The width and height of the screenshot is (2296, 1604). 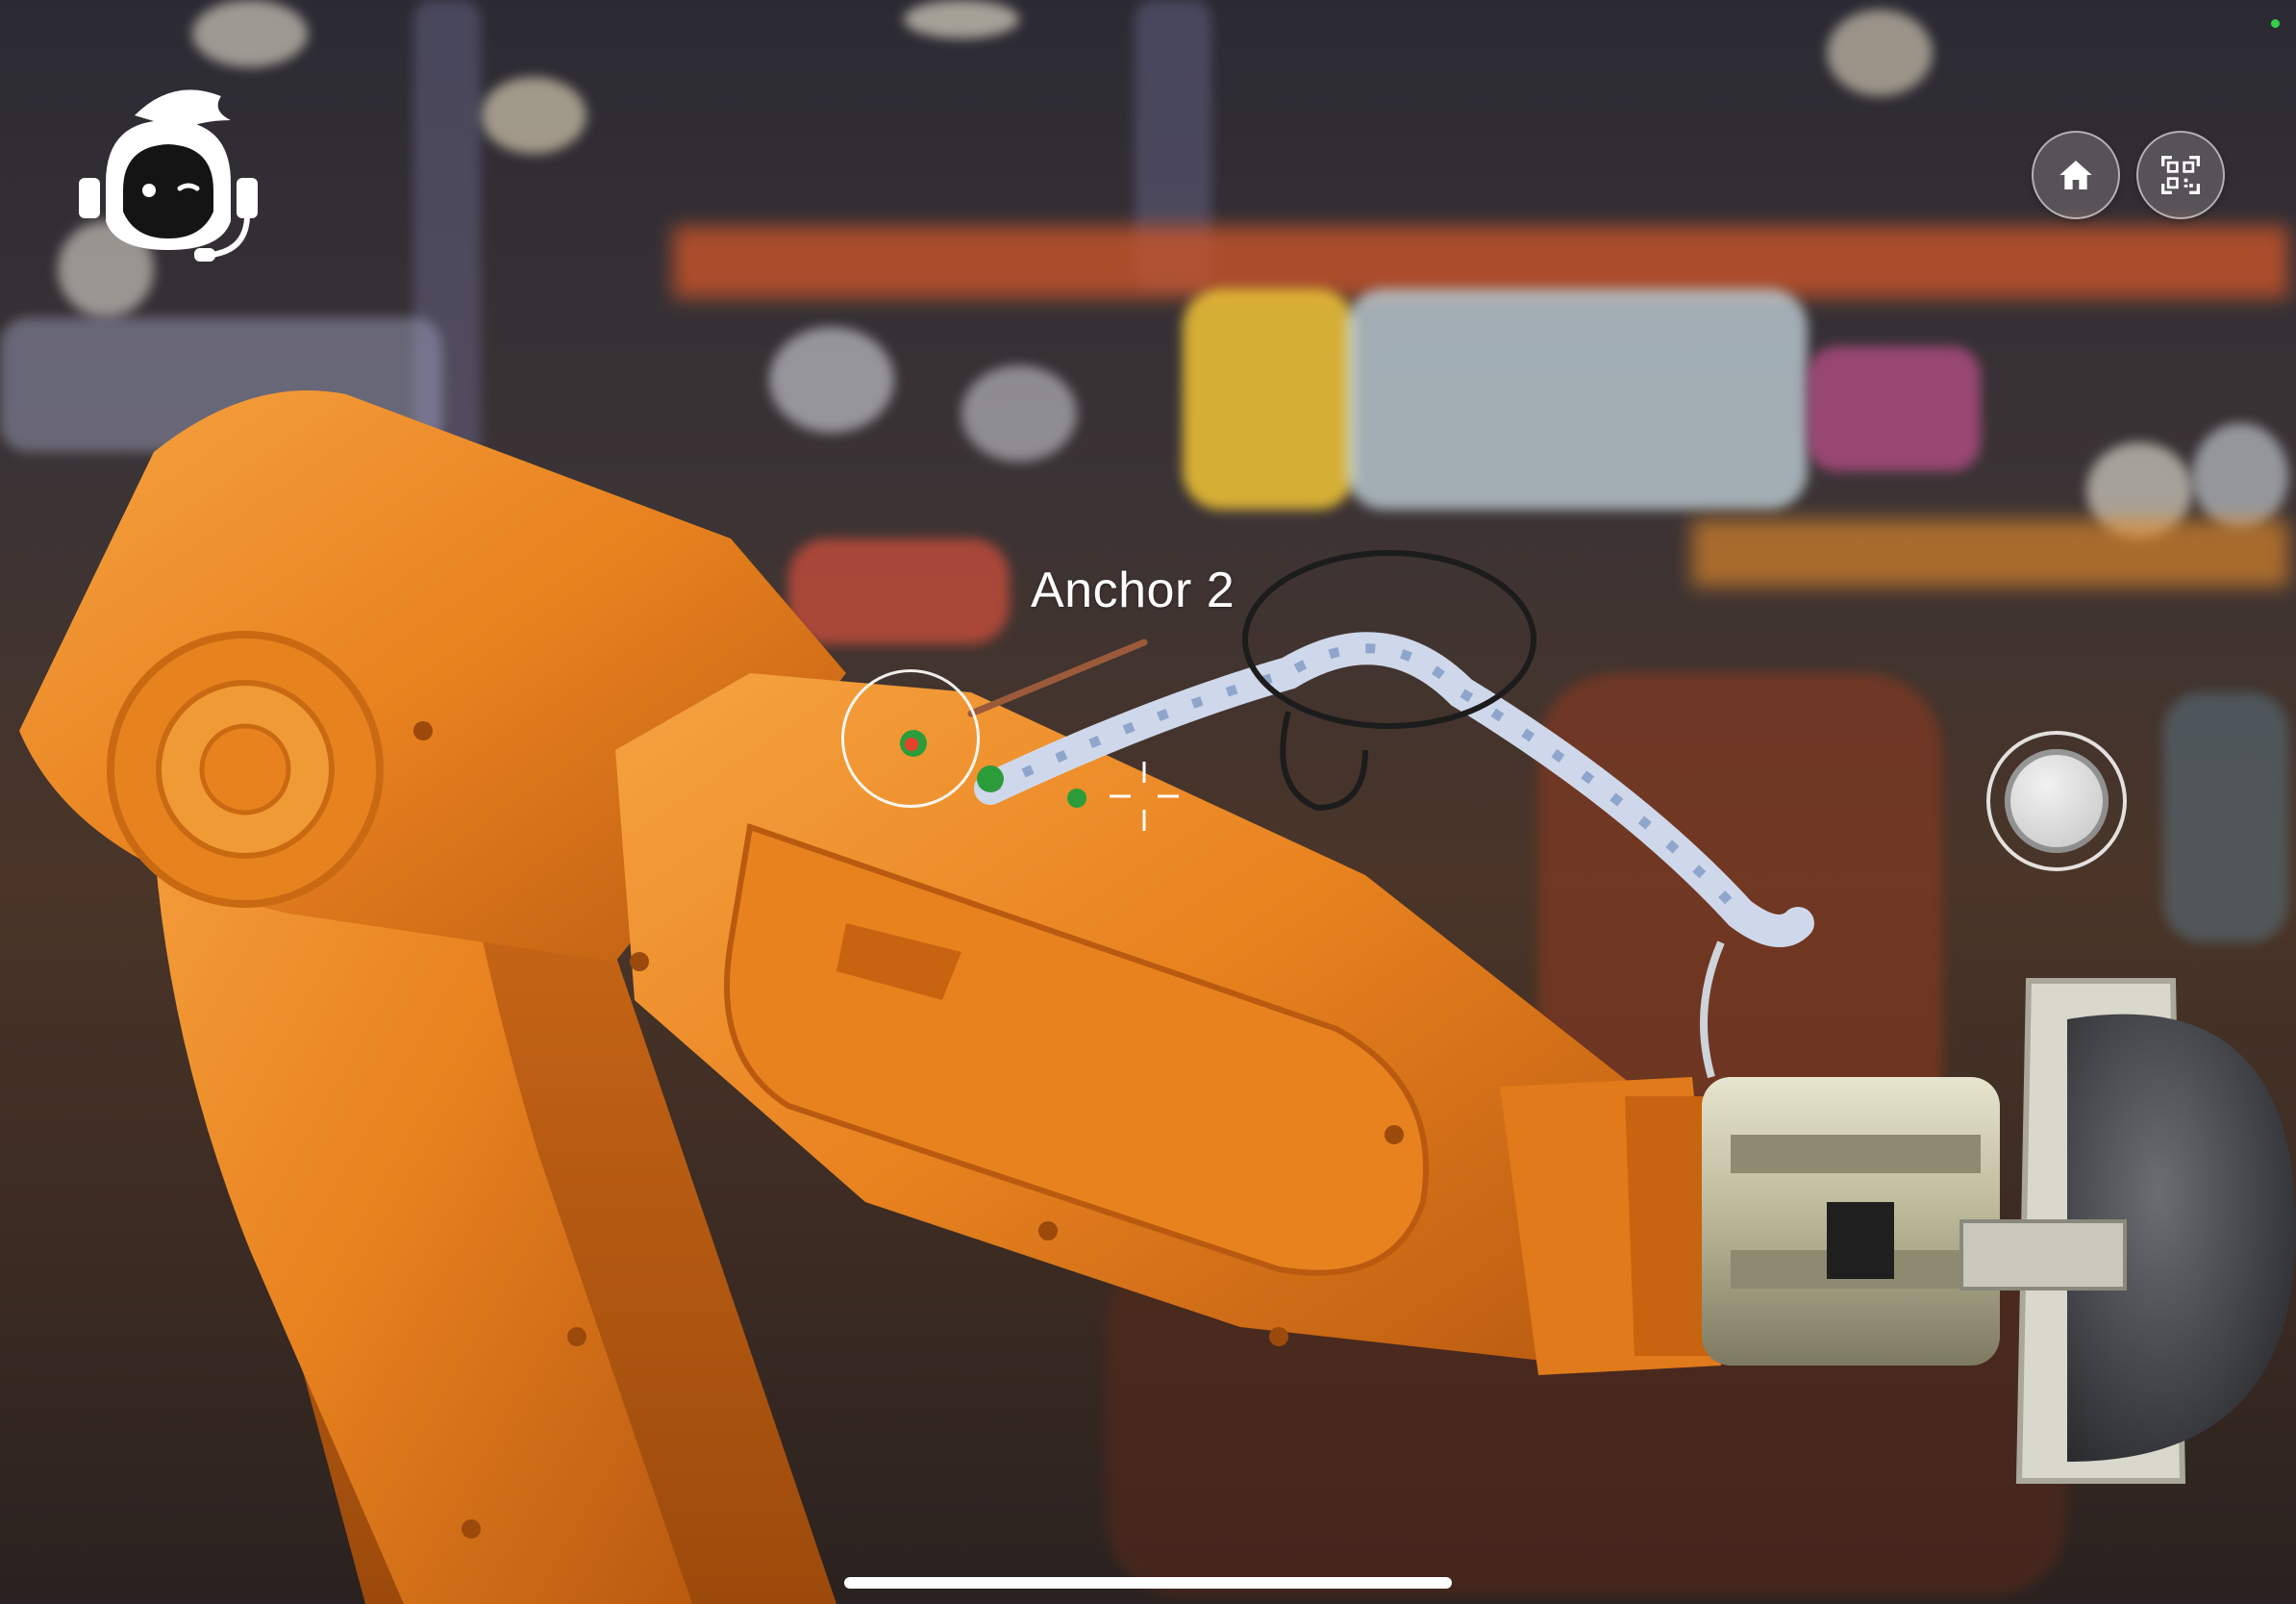 What do you see at coordinates (2275, 23) in the screenshot?
I see `camera-active-indicator` at bounding box center [2275, 23].